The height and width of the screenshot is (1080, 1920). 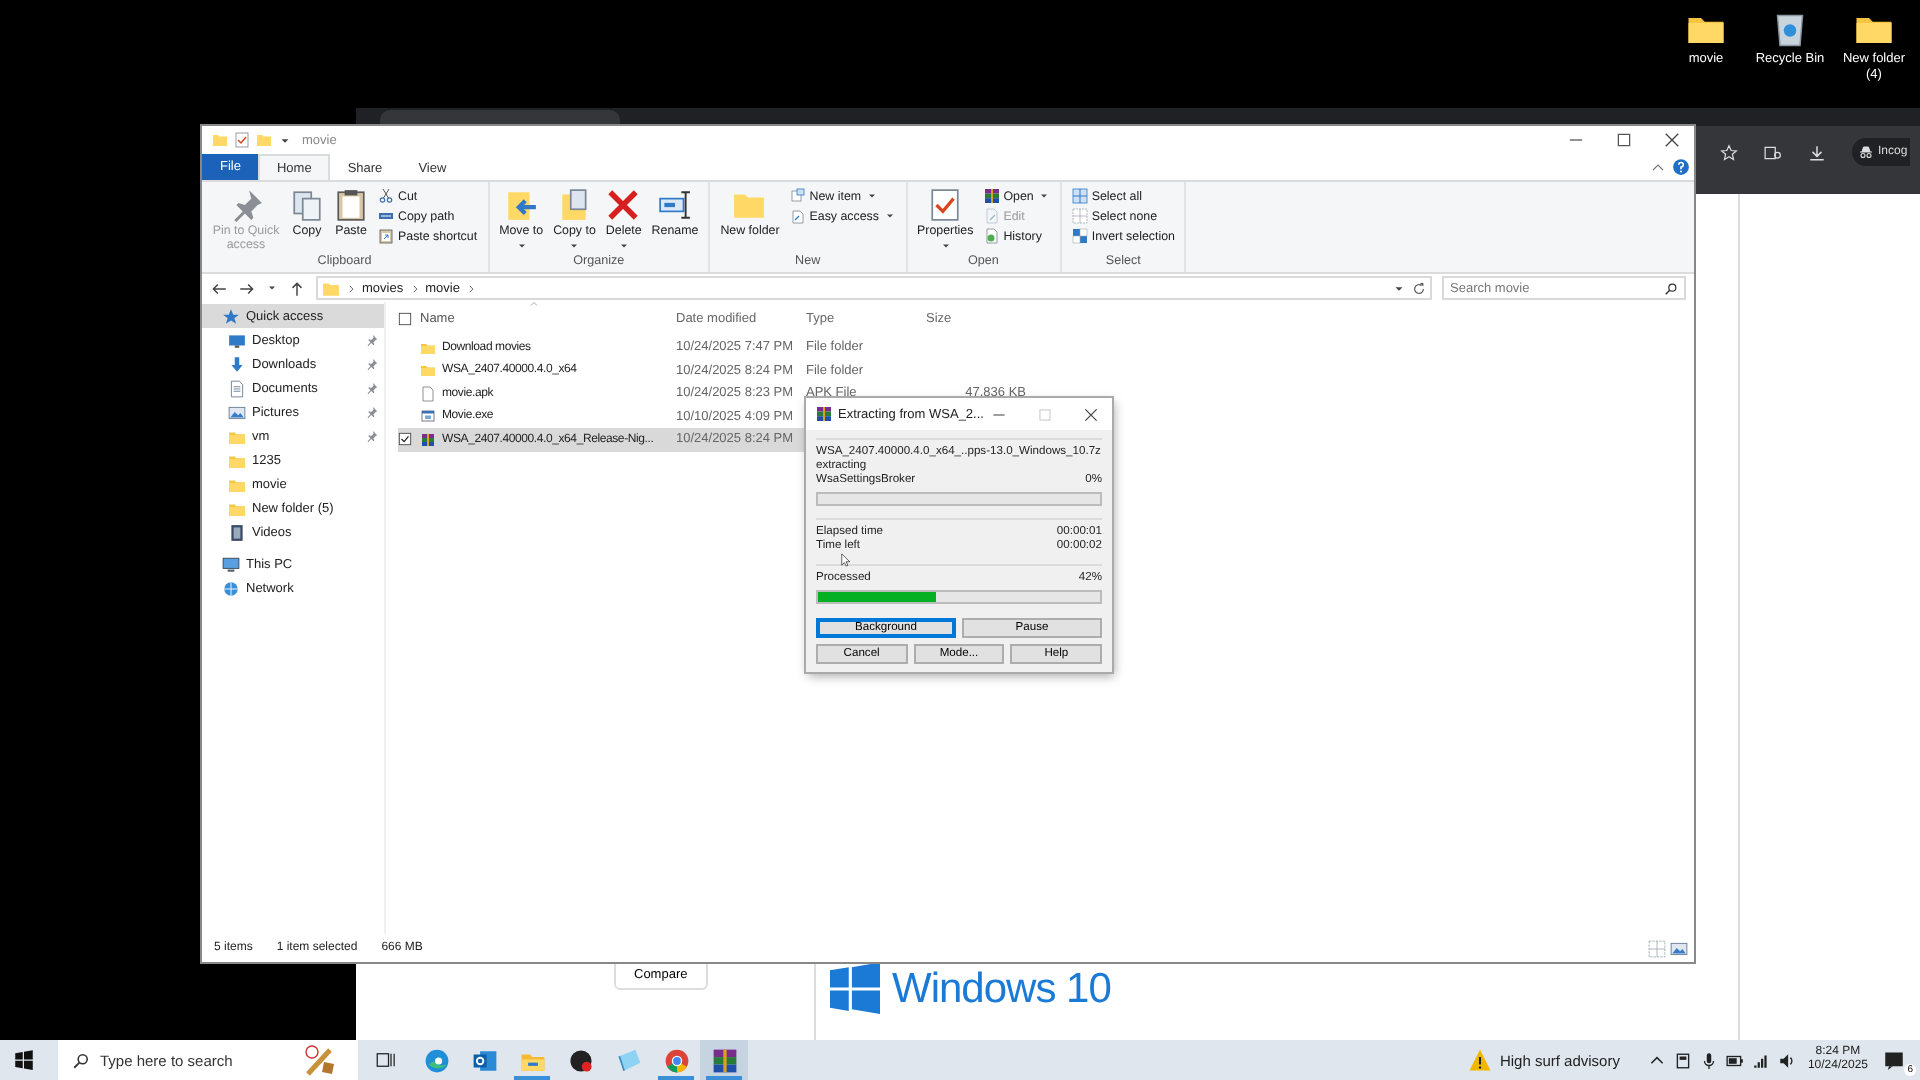 I want to click on edit-icon, so click(x=991, y=216).